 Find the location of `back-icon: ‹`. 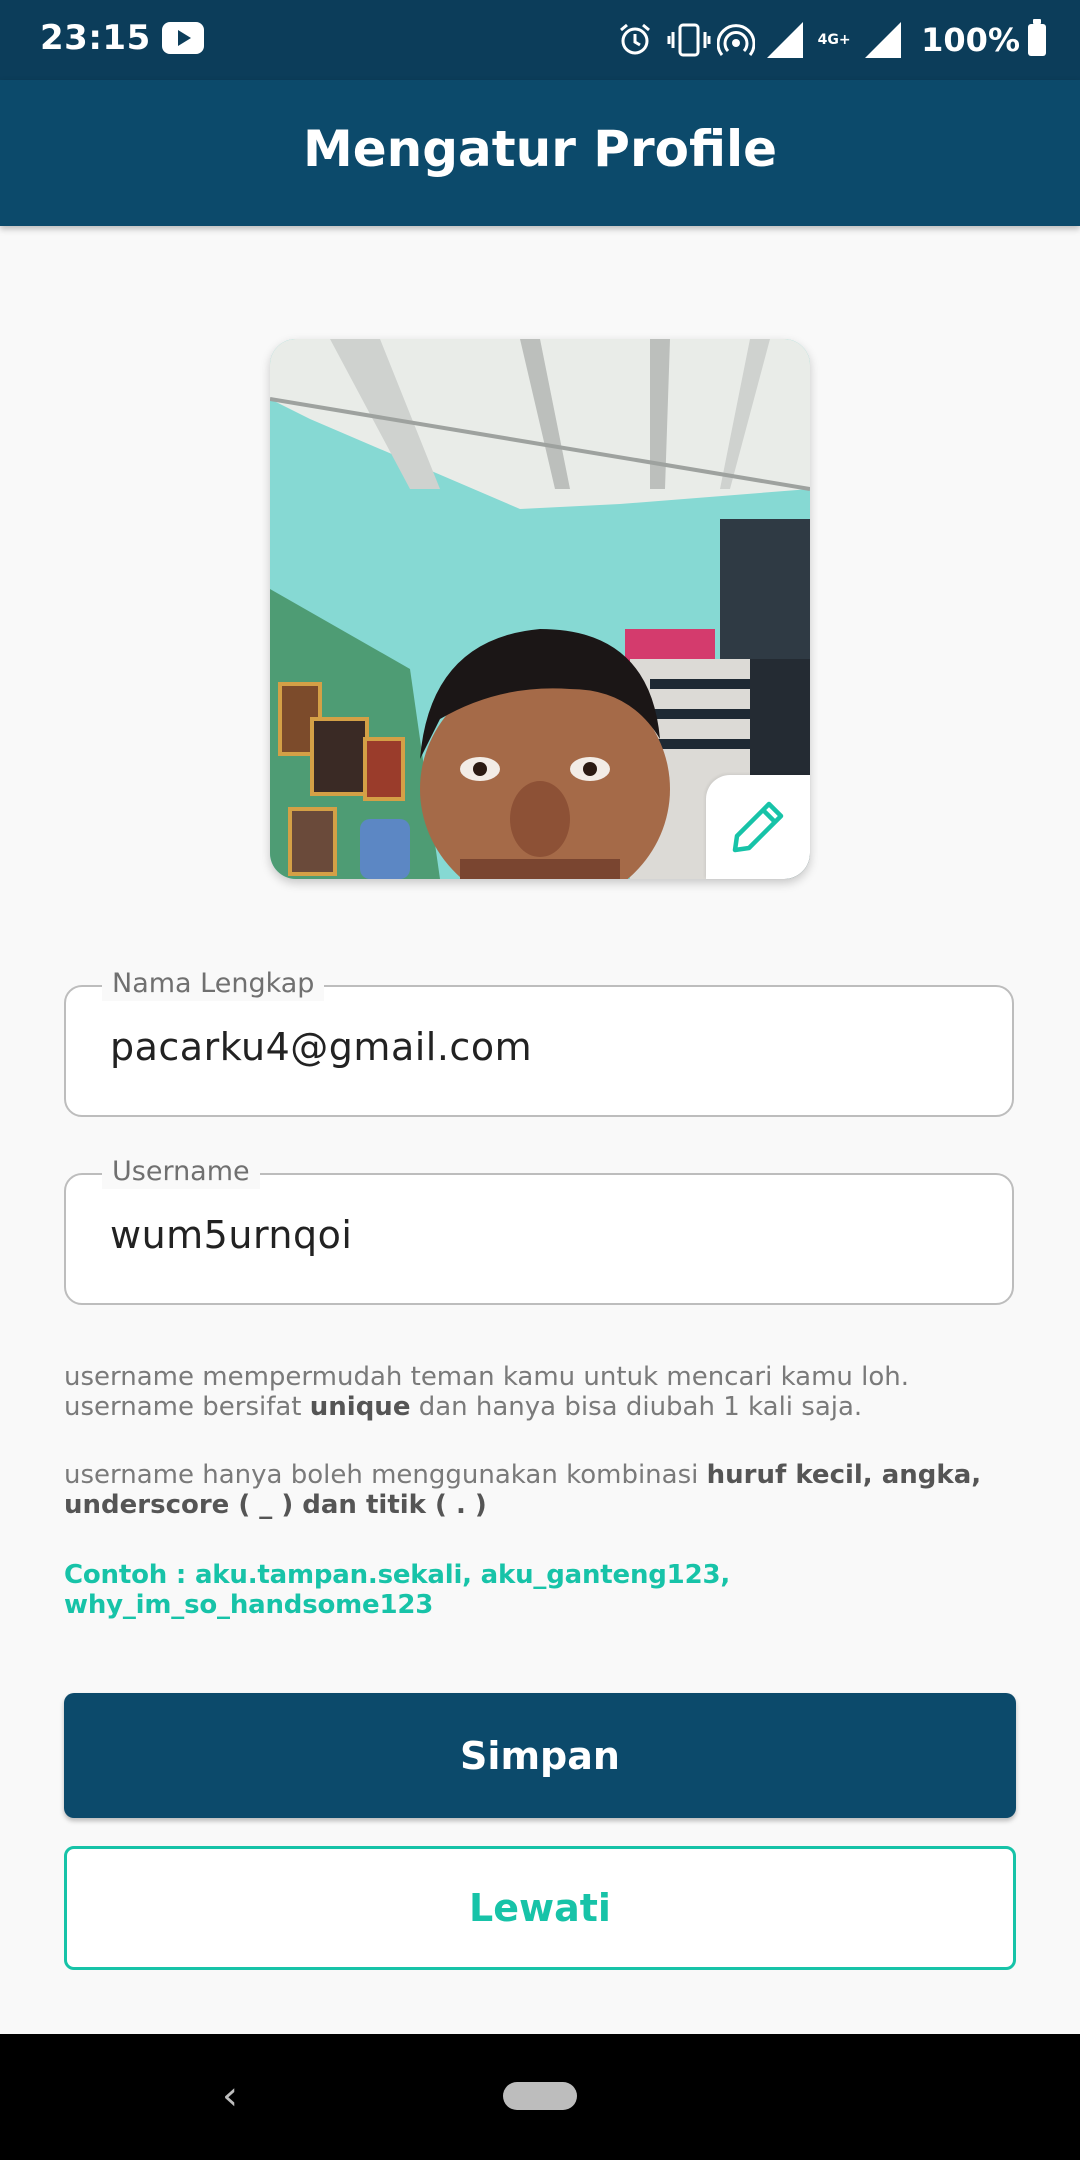

back-icon: ‹ is located at coordinates (230, 2096).